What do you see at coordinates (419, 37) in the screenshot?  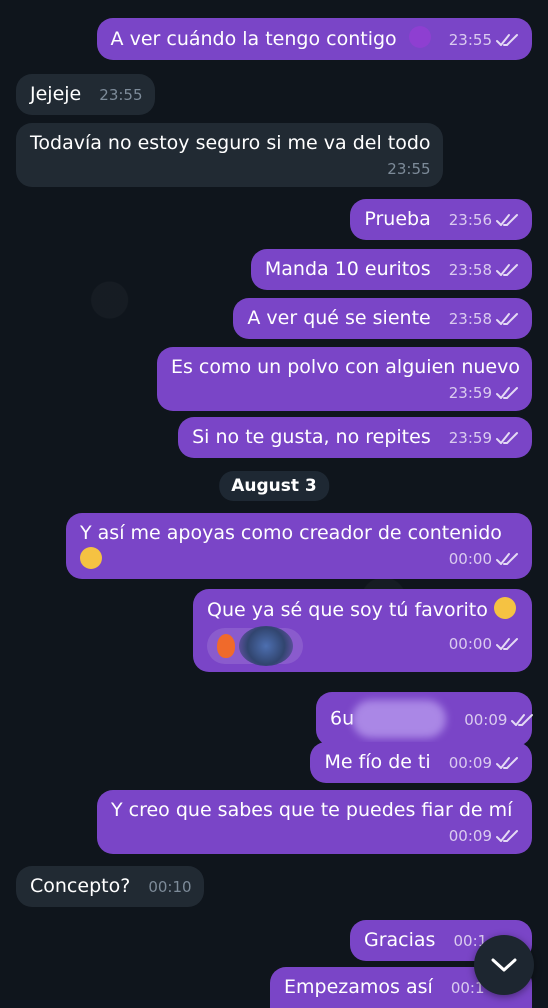 I see `smiling-devil-emoji-icon` at bounding box center [419, 37].